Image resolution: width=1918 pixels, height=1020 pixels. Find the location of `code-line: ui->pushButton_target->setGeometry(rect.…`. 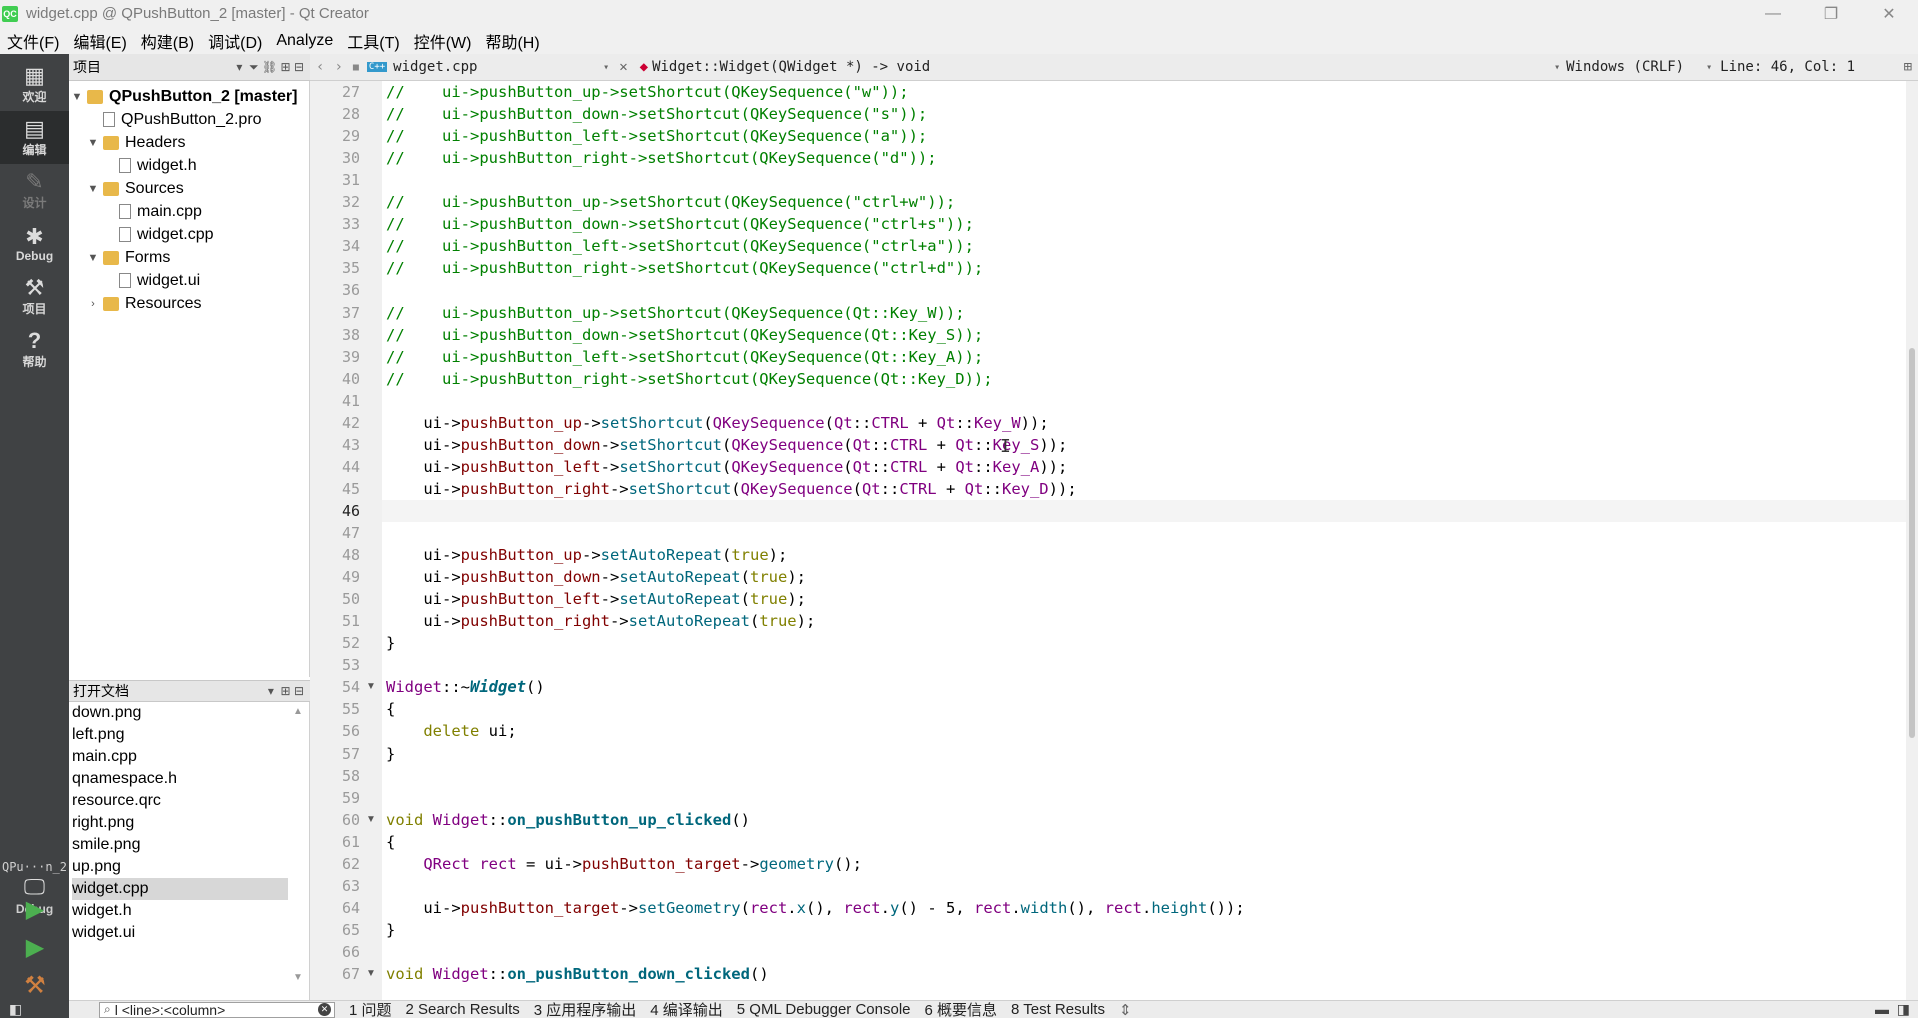

code-line: ui->pushButton_target->setGeometry(rect.… is located at coordinates (815, 908).